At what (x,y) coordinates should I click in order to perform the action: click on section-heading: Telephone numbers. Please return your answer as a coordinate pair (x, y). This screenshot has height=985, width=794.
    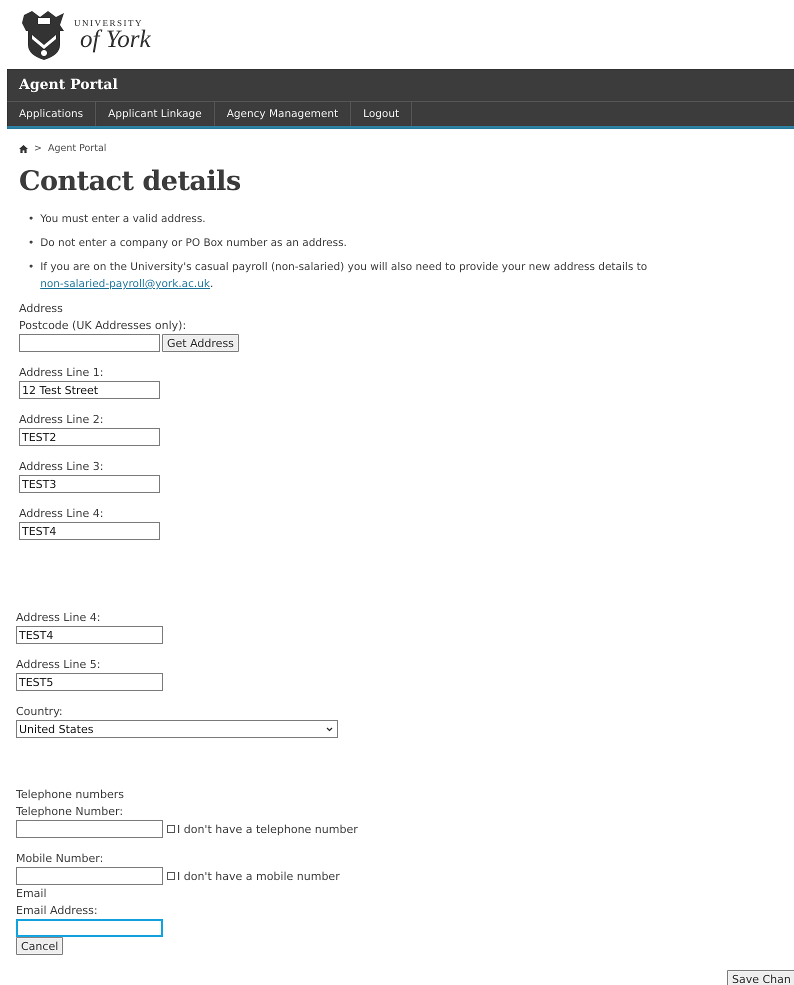
    Looking at the image, I should click on (71, 795).